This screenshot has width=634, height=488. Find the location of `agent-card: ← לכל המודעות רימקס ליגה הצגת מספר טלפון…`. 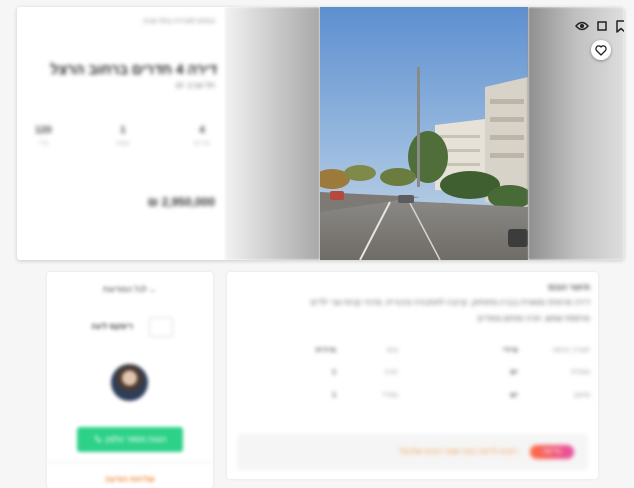

agent-card: ← לכל המודעות רימקס ליגה הצגת מספר טלפון… is located at coordinates (130, 380).